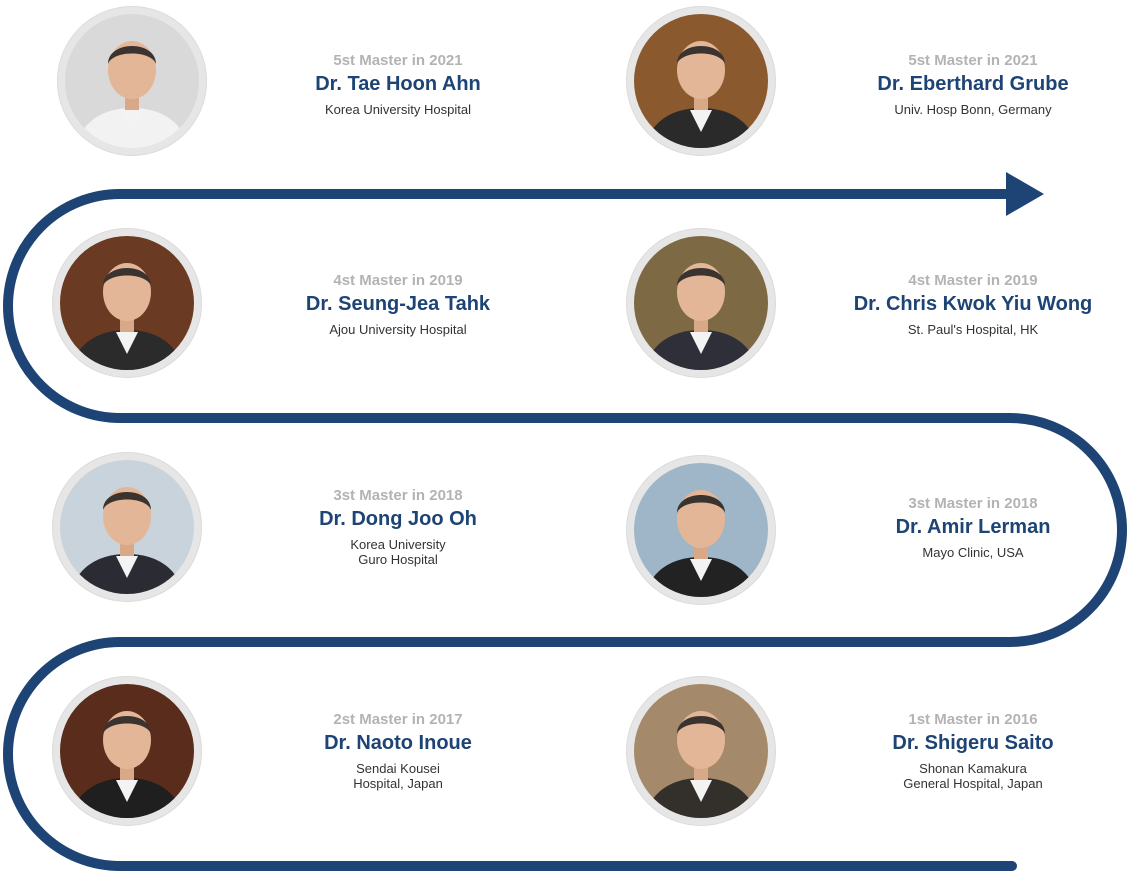 This screenshot has width=1128, height=871. I want to click on master-name: Dr. Dong Joo Oh, so click(398, 519).